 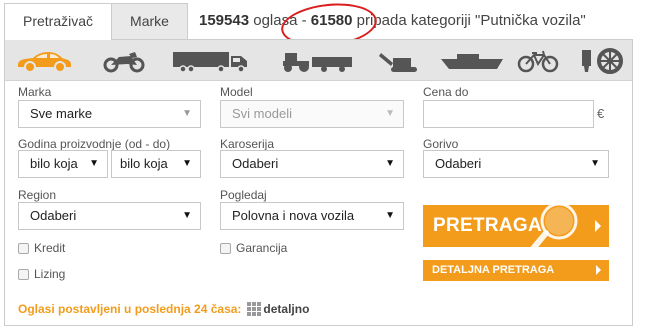 I want to click on lizing-checkbox: Lizing, so click(x=41, y=274).